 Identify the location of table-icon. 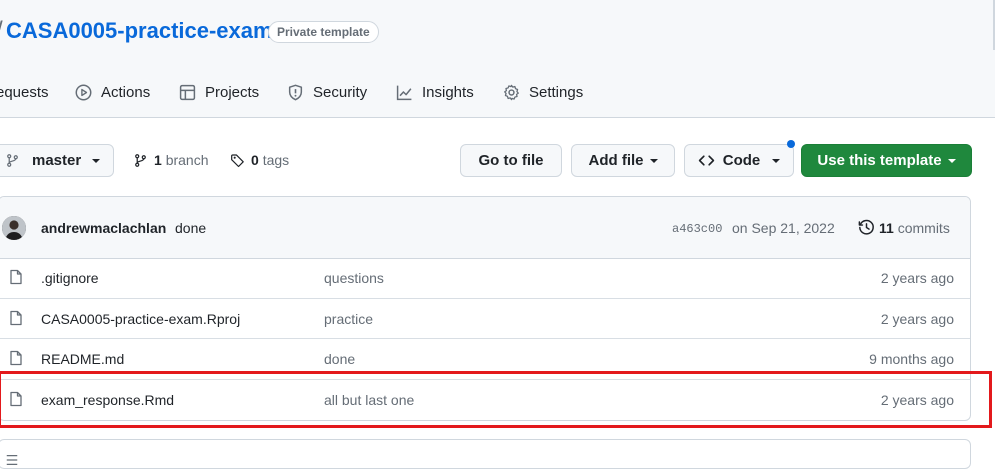
(187, 92).